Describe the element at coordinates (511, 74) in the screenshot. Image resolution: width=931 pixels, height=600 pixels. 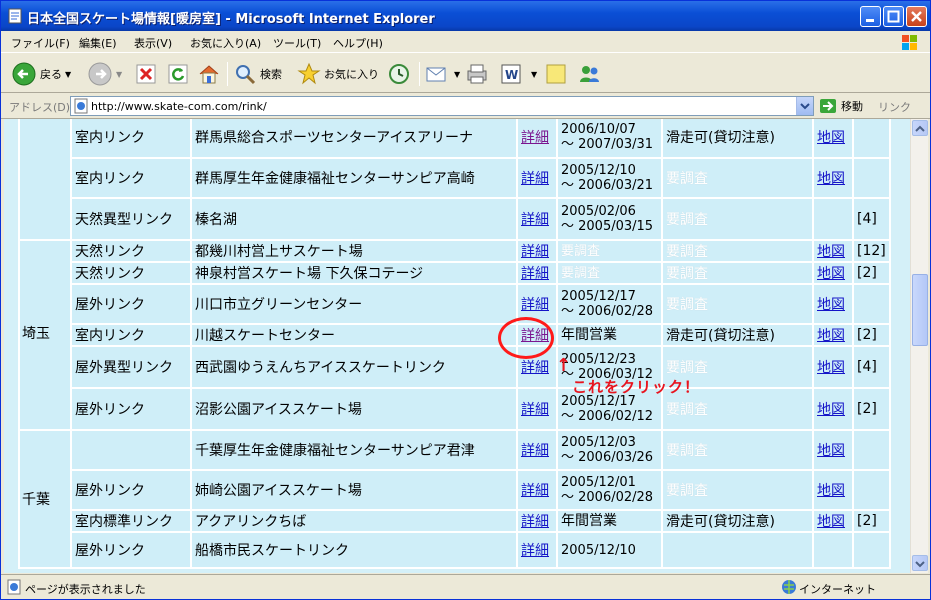
I see `word-edit-icon: W` at that location.